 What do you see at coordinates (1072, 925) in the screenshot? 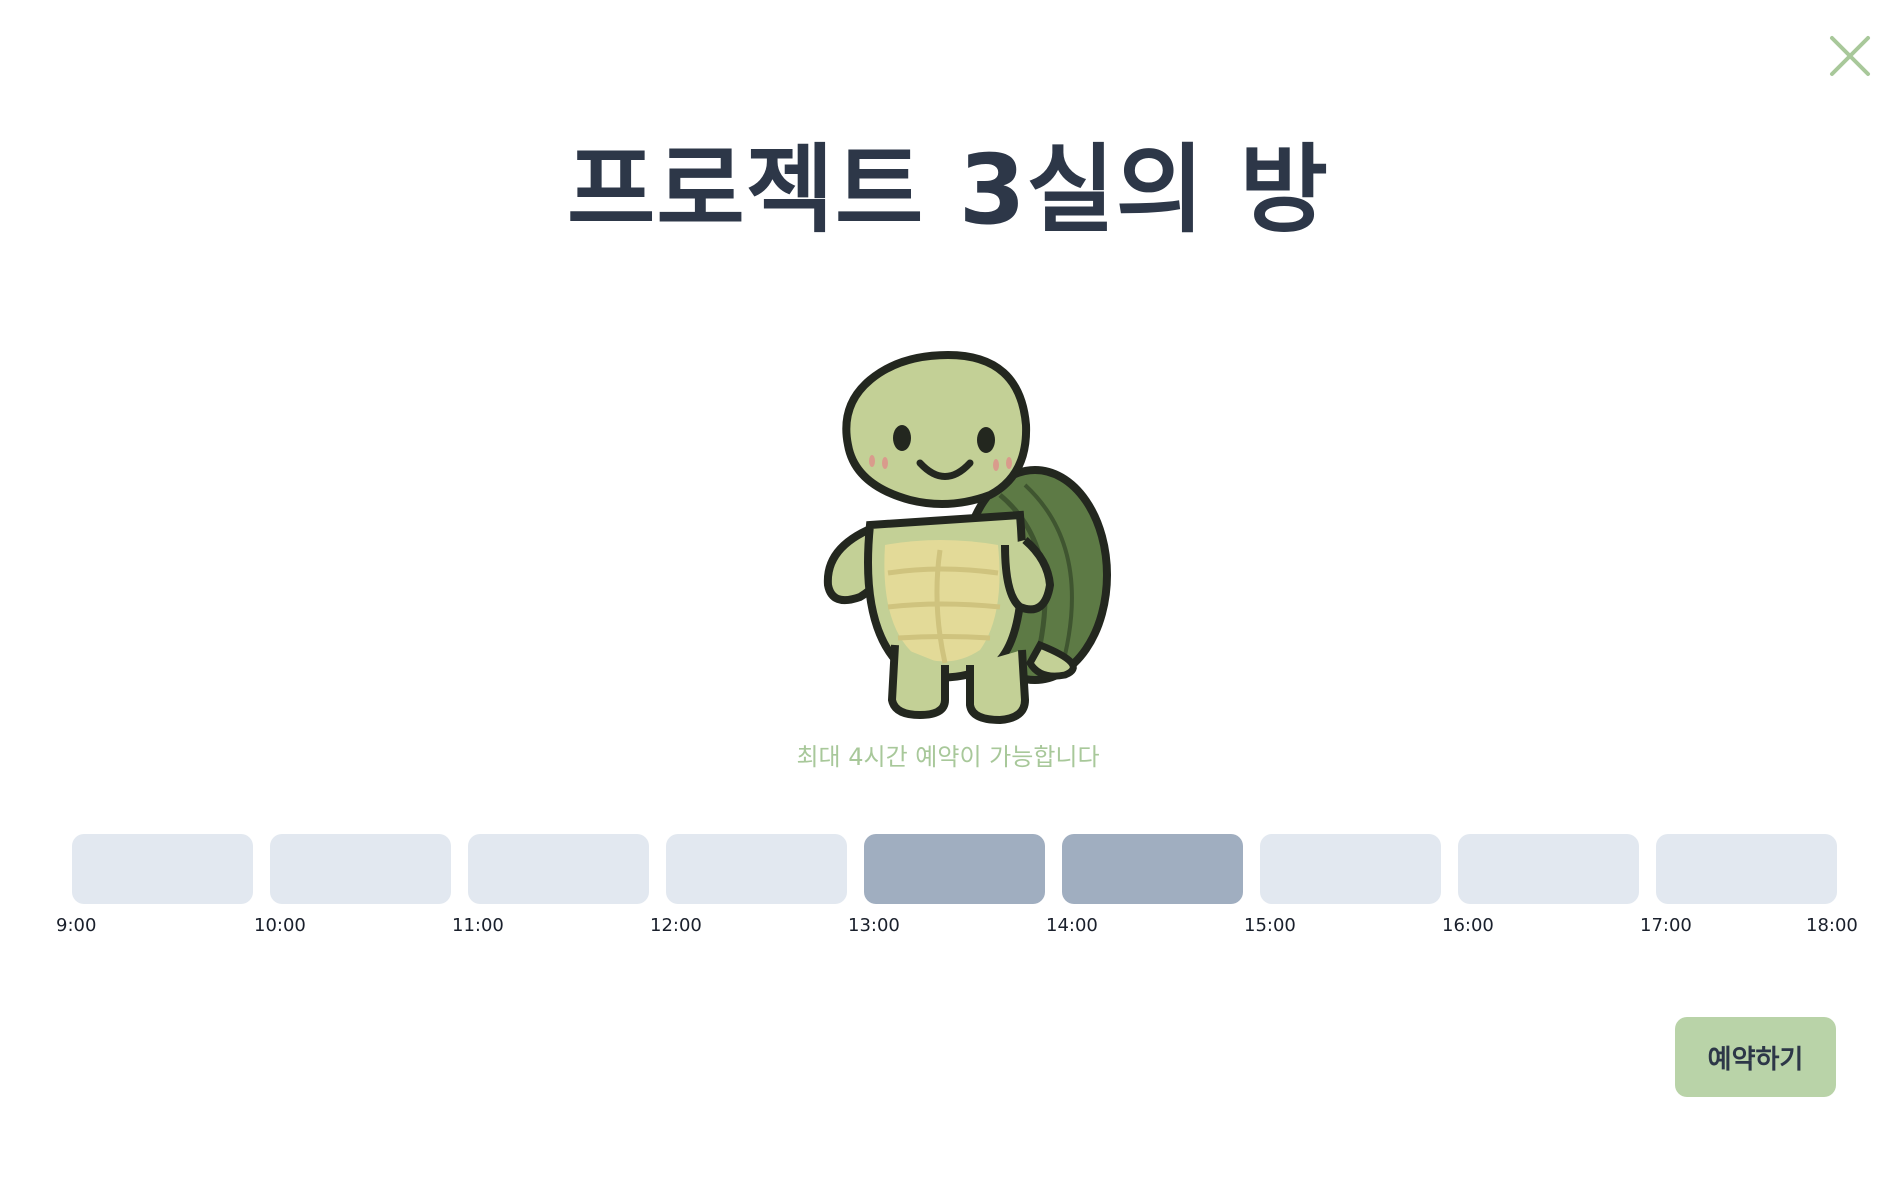
I see `time-tick-label: 14:00` at bounding box center [1072, 925].